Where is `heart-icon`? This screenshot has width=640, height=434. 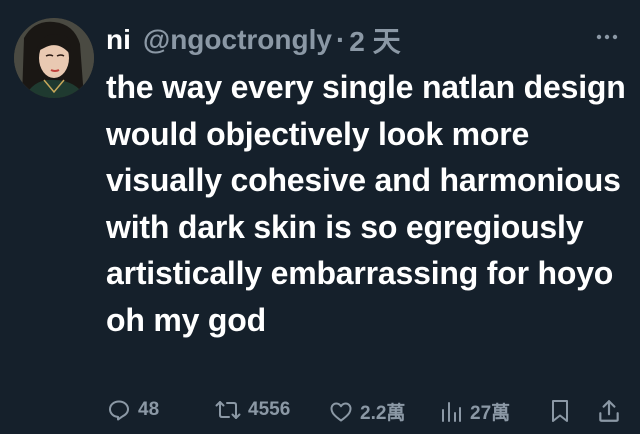
heart-icon is located at coordinates (341, 411).